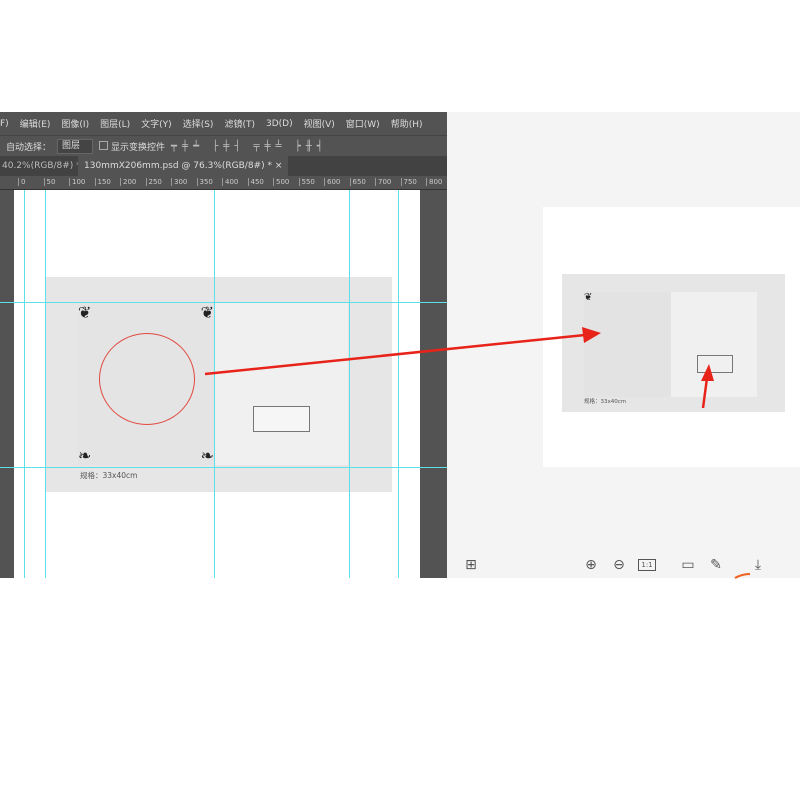  What do you see at coordinates (591, 335) in the screenshot?
I see `red-arrowhead` at bounding box center [591, 335].